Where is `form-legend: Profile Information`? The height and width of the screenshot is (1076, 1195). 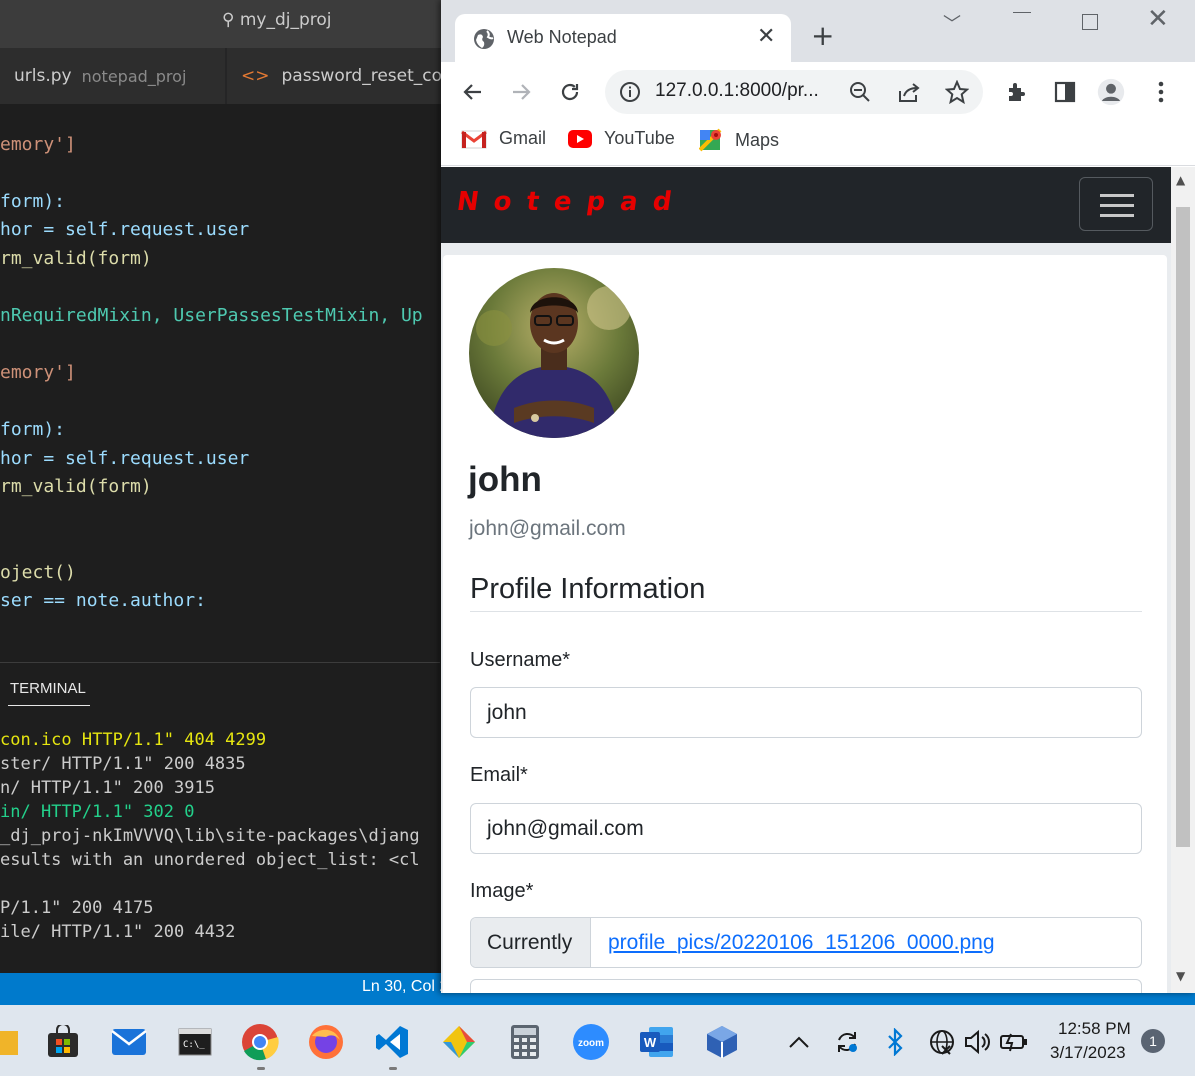 form-legend: Profile Information is located at coordinates (588, 589).